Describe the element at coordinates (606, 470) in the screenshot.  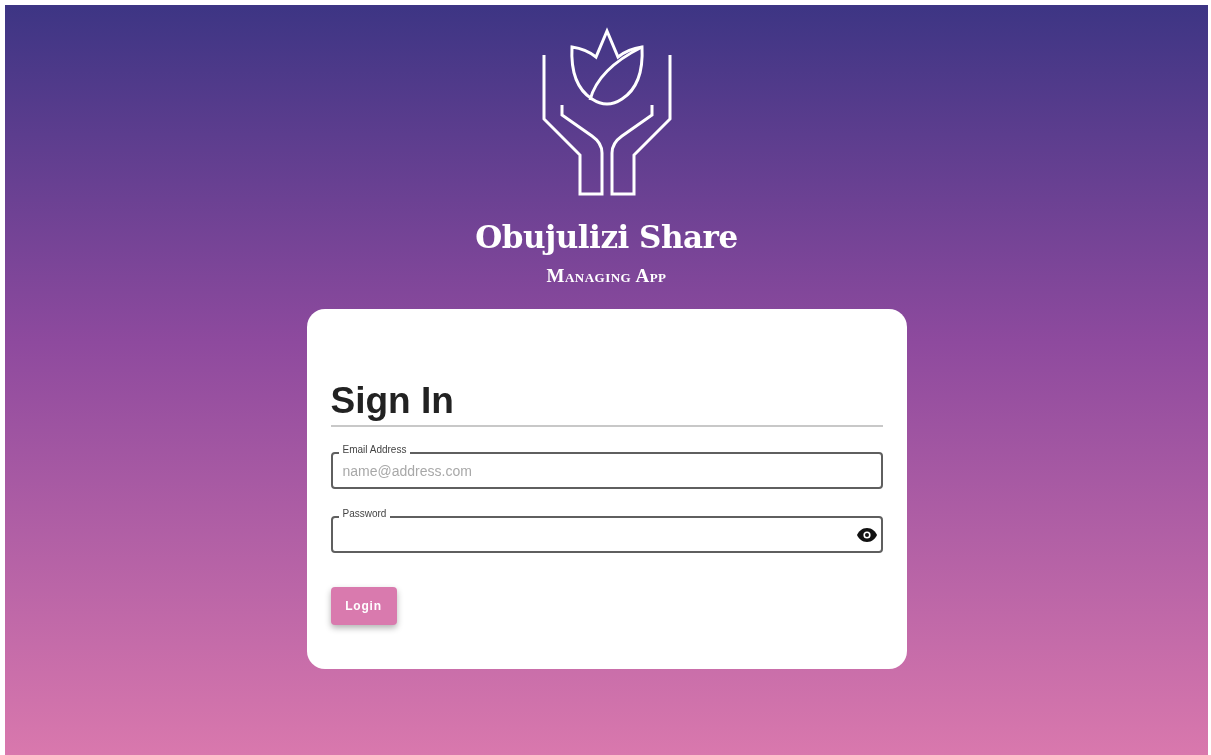
I see `email-field: name@address.com` at that location.